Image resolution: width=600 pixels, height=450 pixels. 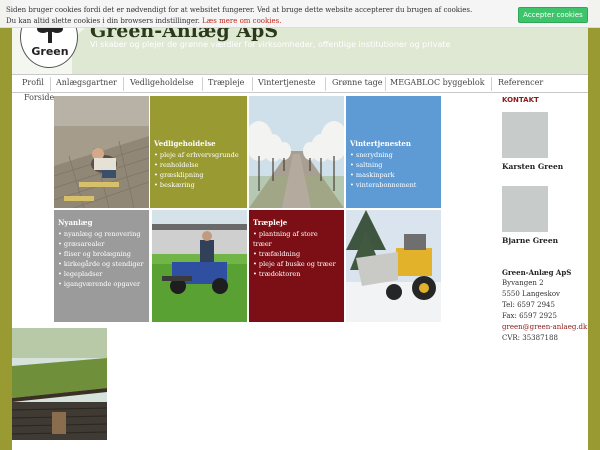 I want to click on list-item: græsklipning, so click(x=198, y=175).